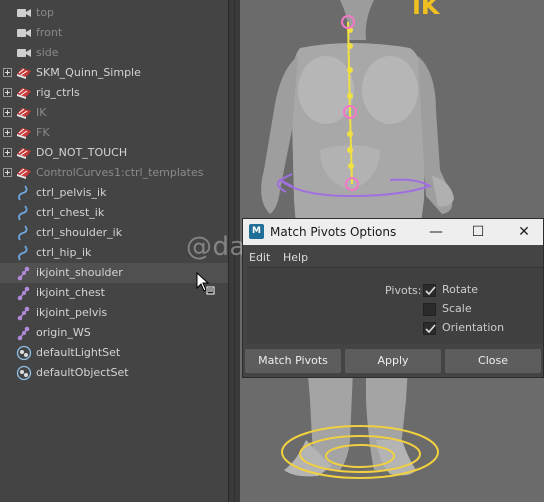 Image resolution: width=544 pixels, height=502 pixels. Describe the element at coordinates (71, 192) in the screenshot. I see `outliner-item-label: ctrl_pelvis_ik` at that location.